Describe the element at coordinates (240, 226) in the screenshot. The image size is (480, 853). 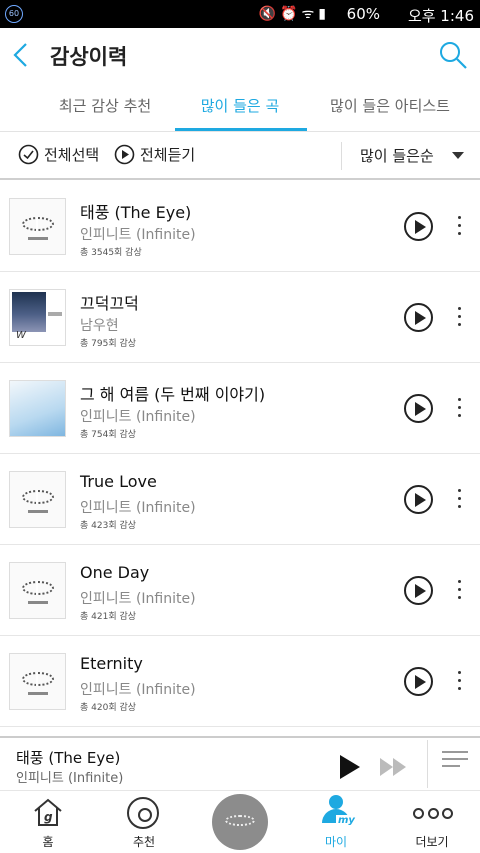
I see `song-row: 태풍 (The Eye) 인피니트 (Infinite) 총 3545회 감상` at that location.